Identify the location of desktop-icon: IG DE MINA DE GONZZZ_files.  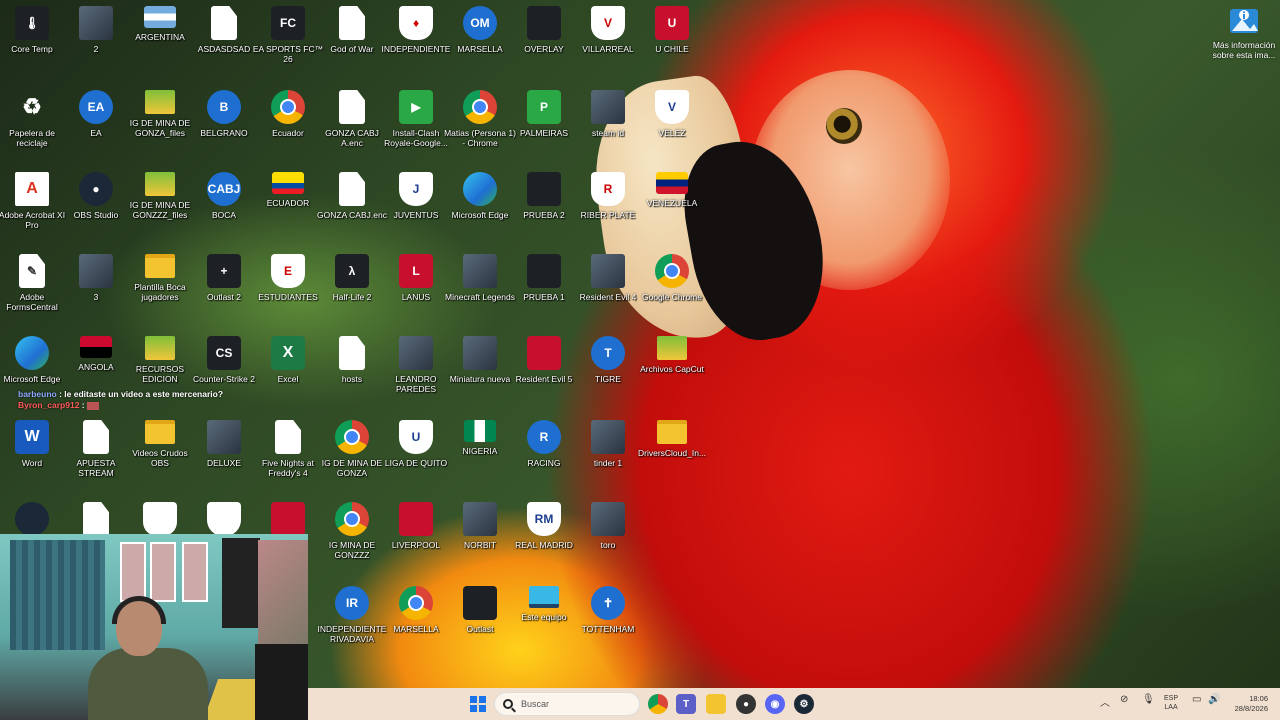
(160, 211).